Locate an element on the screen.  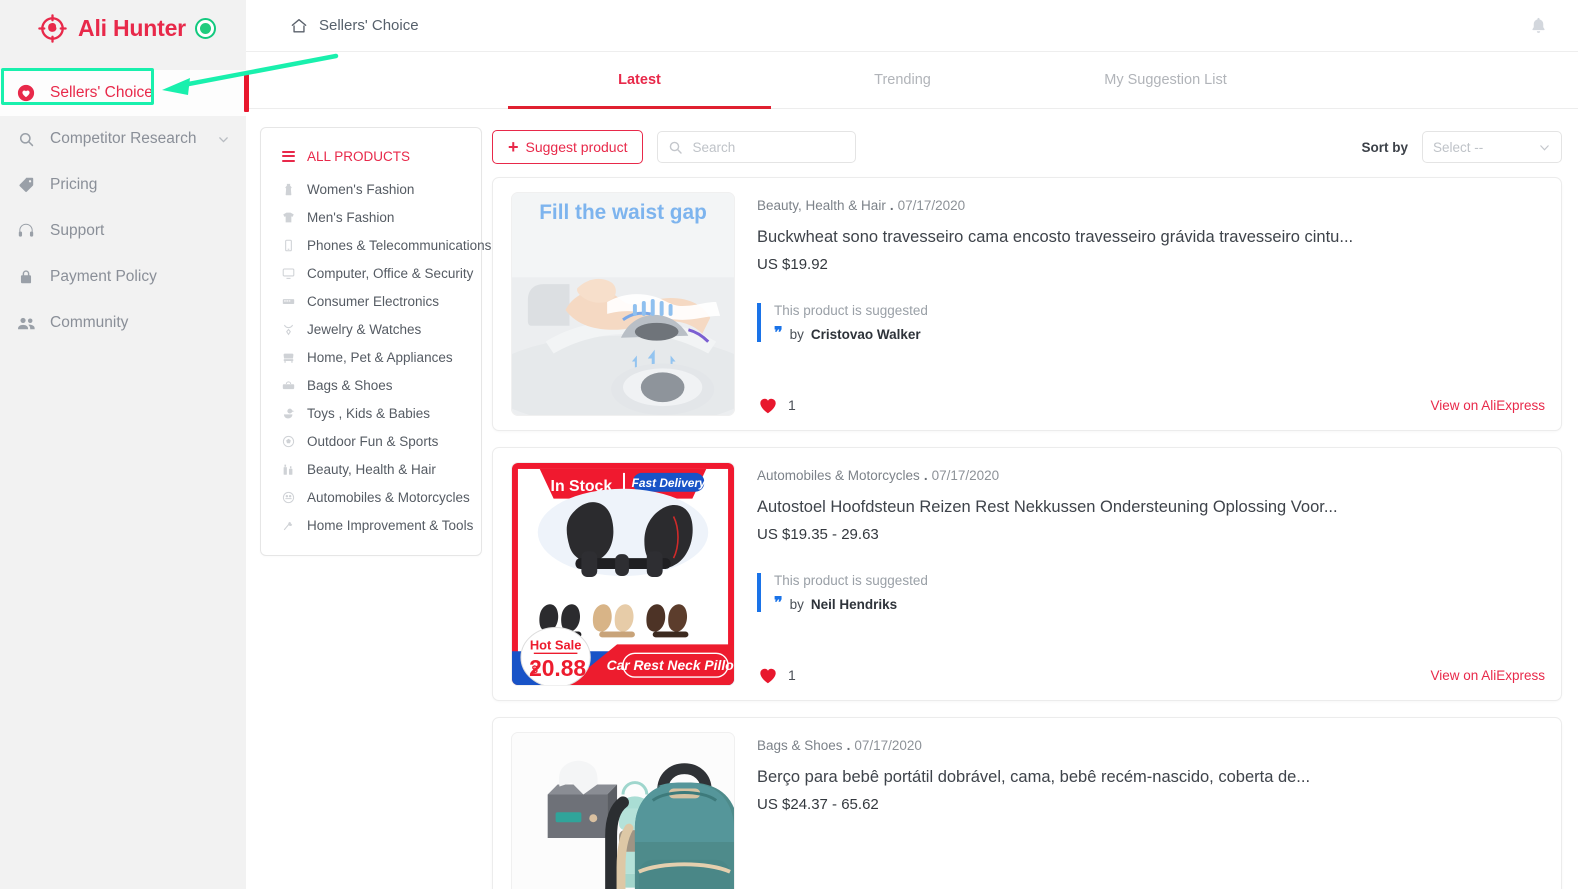
search-icon is located at coordinates (26, 139).